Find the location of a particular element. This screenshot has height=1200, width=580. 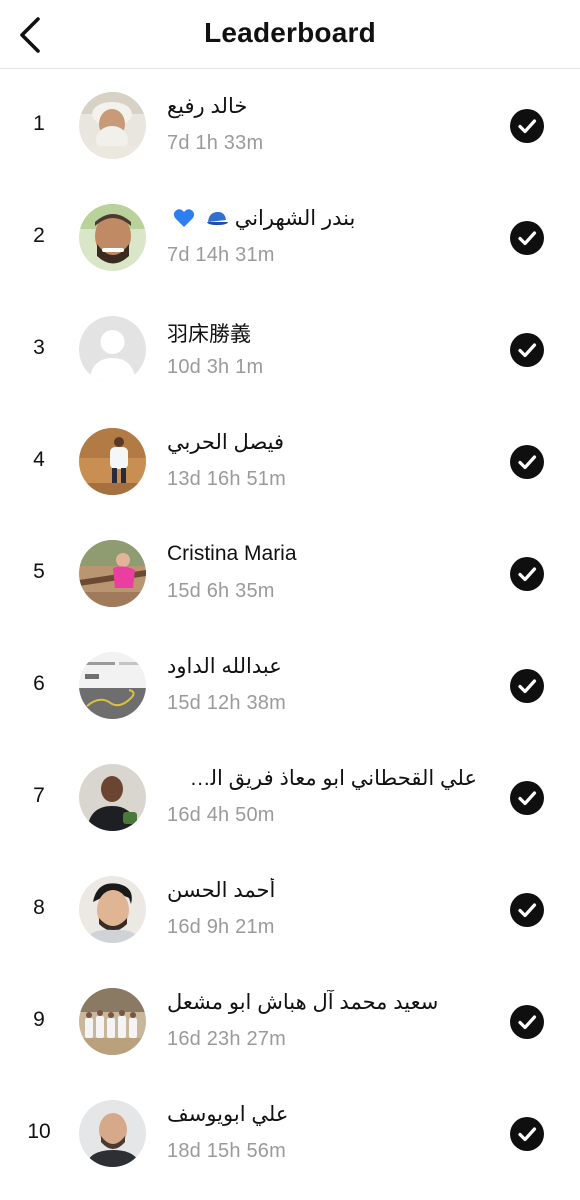

runner-name: علي ابويوسف is located at coordinates (228, 1114).